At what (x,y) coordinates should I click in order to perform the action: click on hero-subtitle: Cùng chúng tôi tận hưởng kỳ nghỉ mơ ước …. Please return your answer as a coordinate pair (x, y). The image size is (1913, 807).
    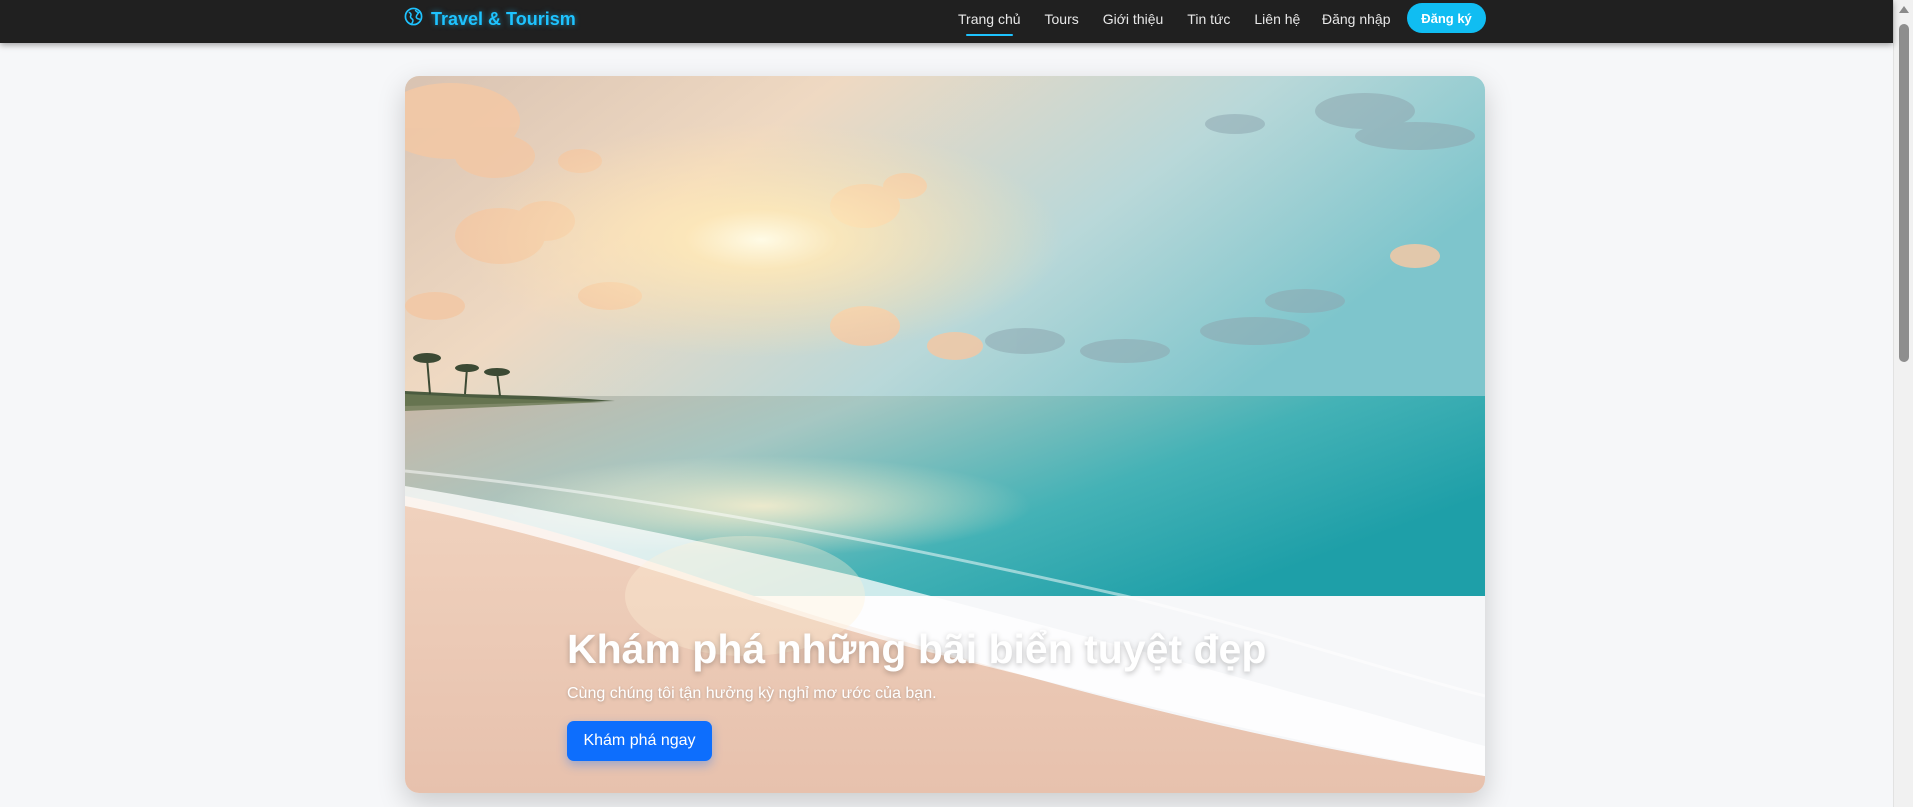
    Looking at the image, I should click on (752, 693).